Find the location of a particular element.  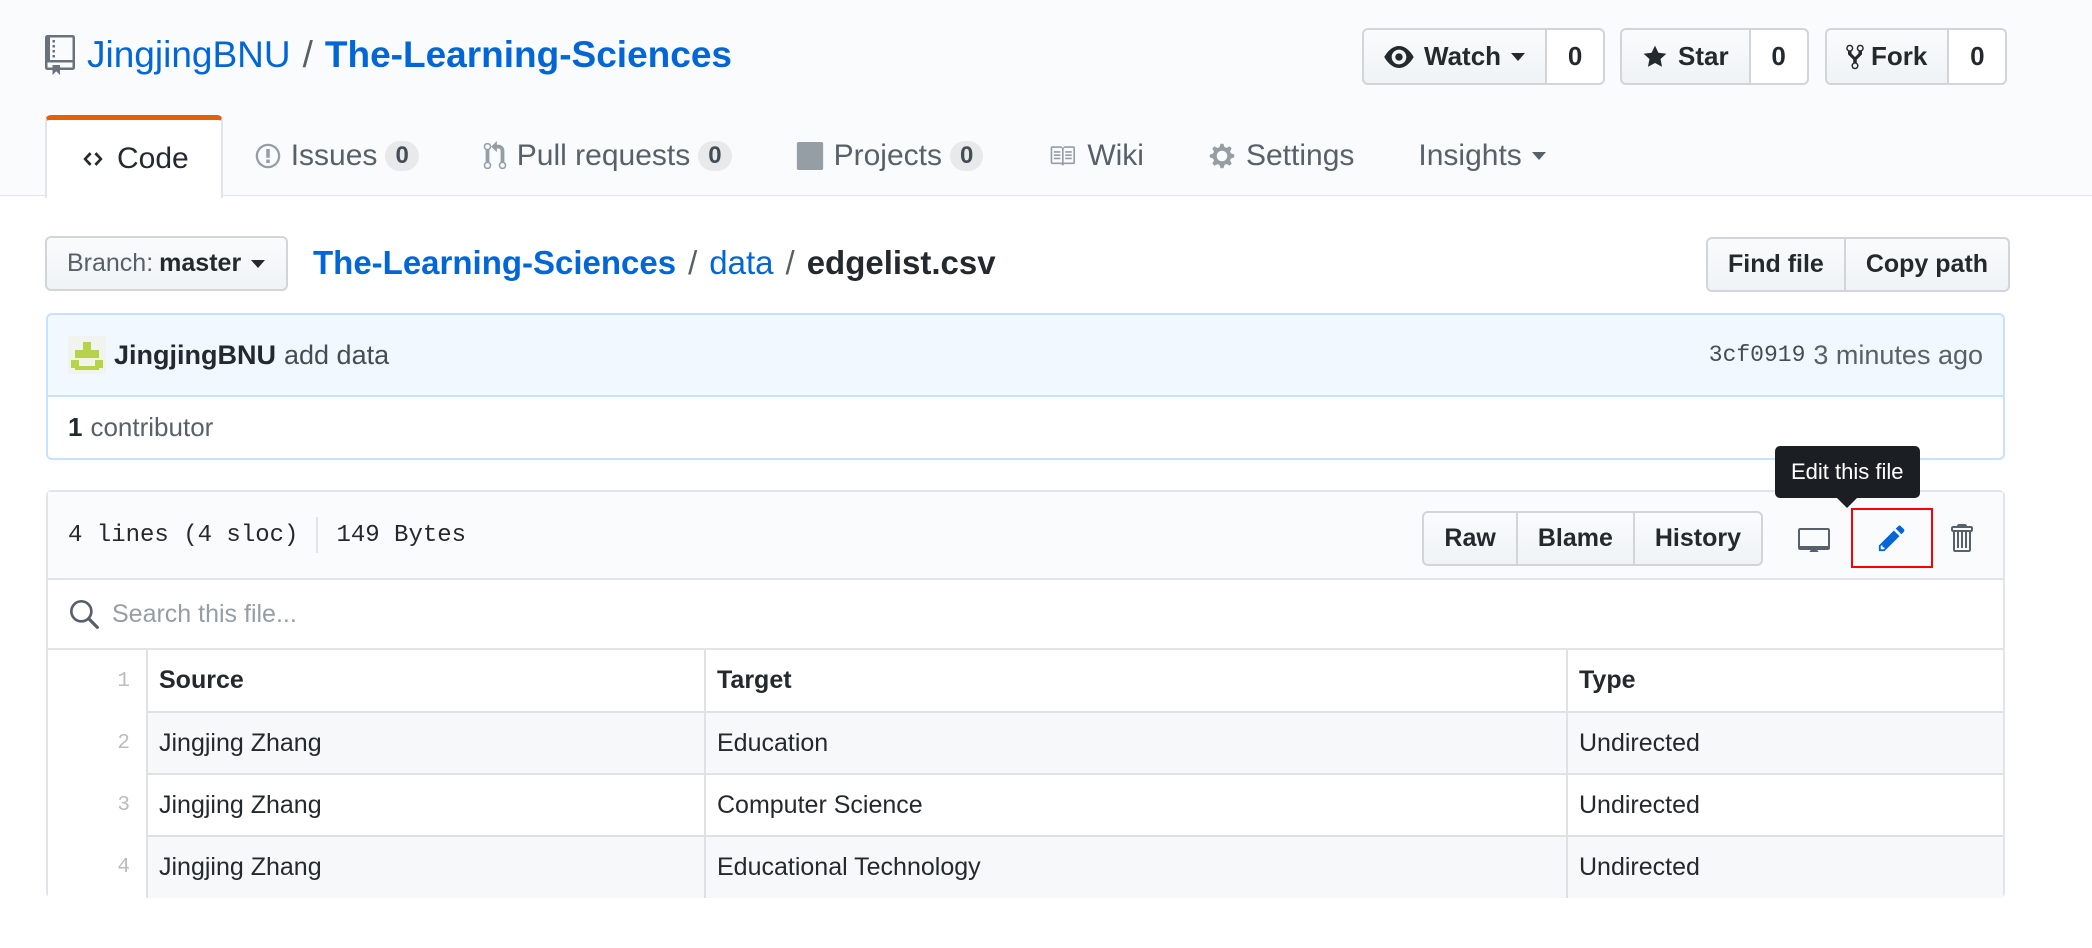

issue-icon is located at coordinates (267, 156).